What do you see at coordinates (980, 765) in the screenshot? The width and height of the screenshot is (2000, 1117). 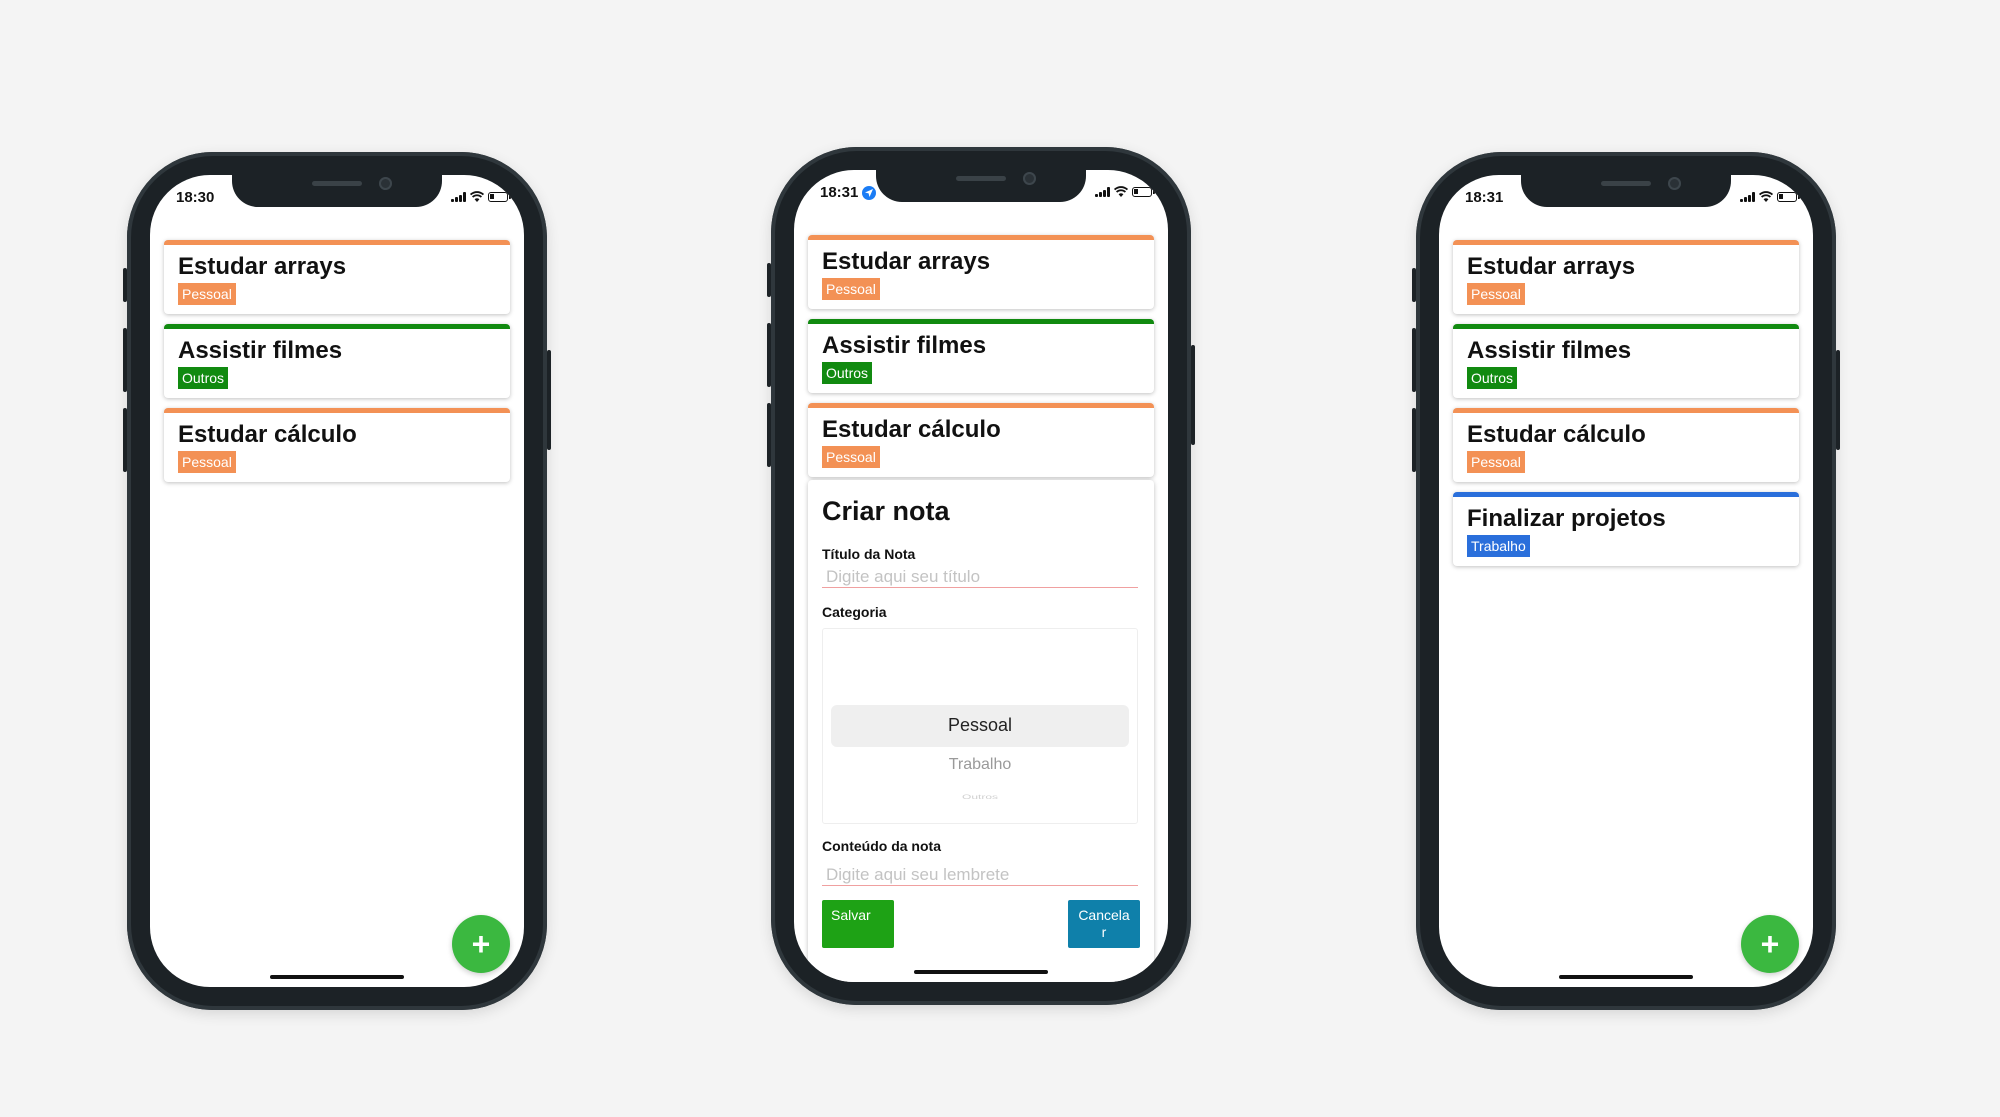 I see `picker-option-trabalho: Trabalho` at bounding box center [980, 765].